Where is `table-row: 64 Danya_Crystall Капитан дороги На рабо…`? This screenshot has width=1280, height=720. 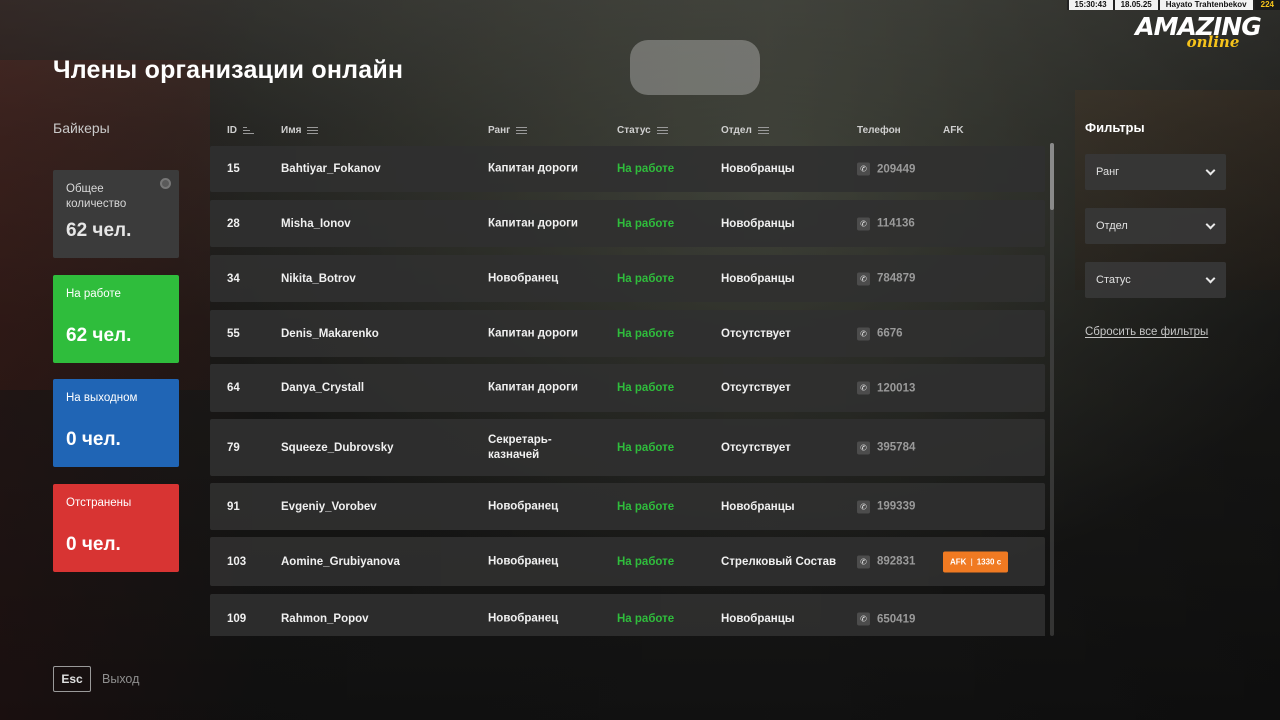 table-row: 64 Danya_Crystall Капитан дороги На рабо… is located at coordinates (627, 388).